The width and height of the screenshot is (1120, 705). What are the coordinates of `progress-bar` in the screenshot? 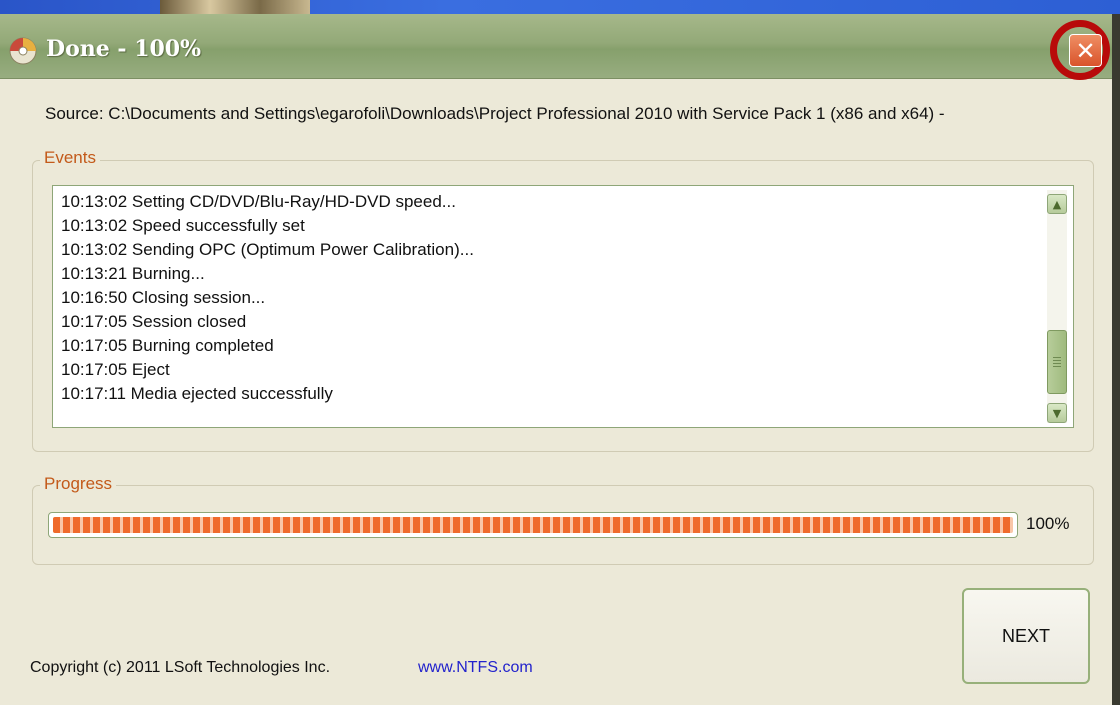 It's located at (533, 525).